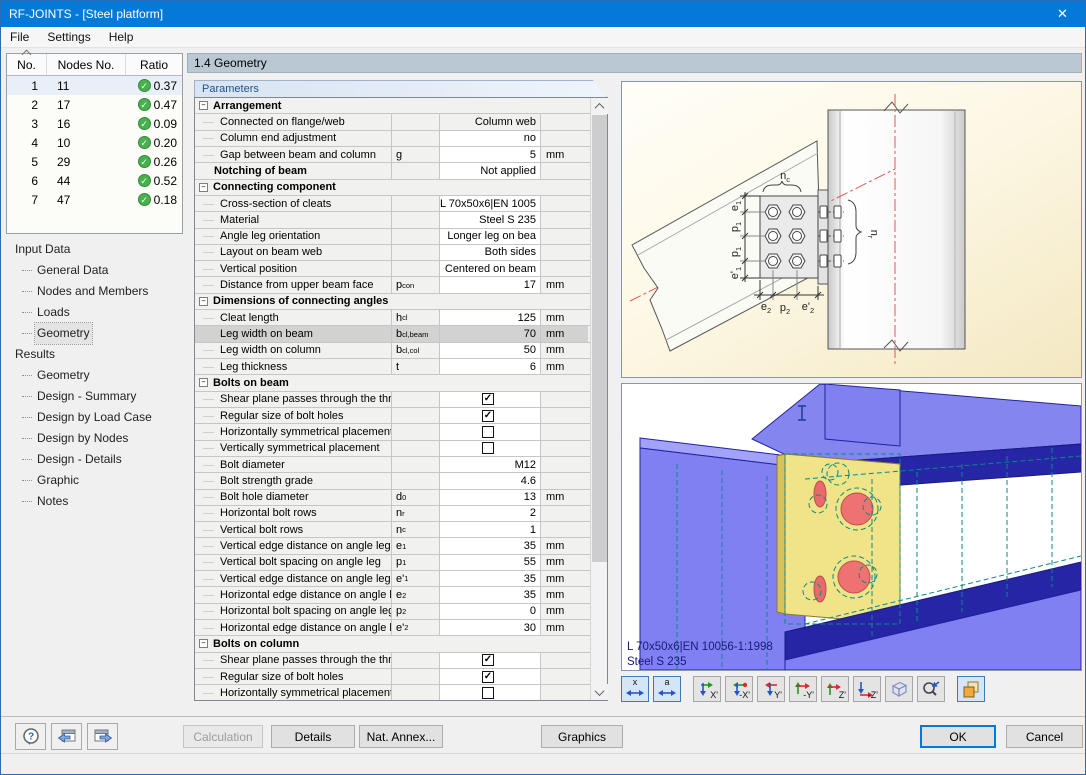 The width and height of the screenshot is (1086, 775). What do you see at coordinates (393, 106) in the screenshot?
I see `parameter-section-row: − Arrangement` at bounding box center [393, 106].